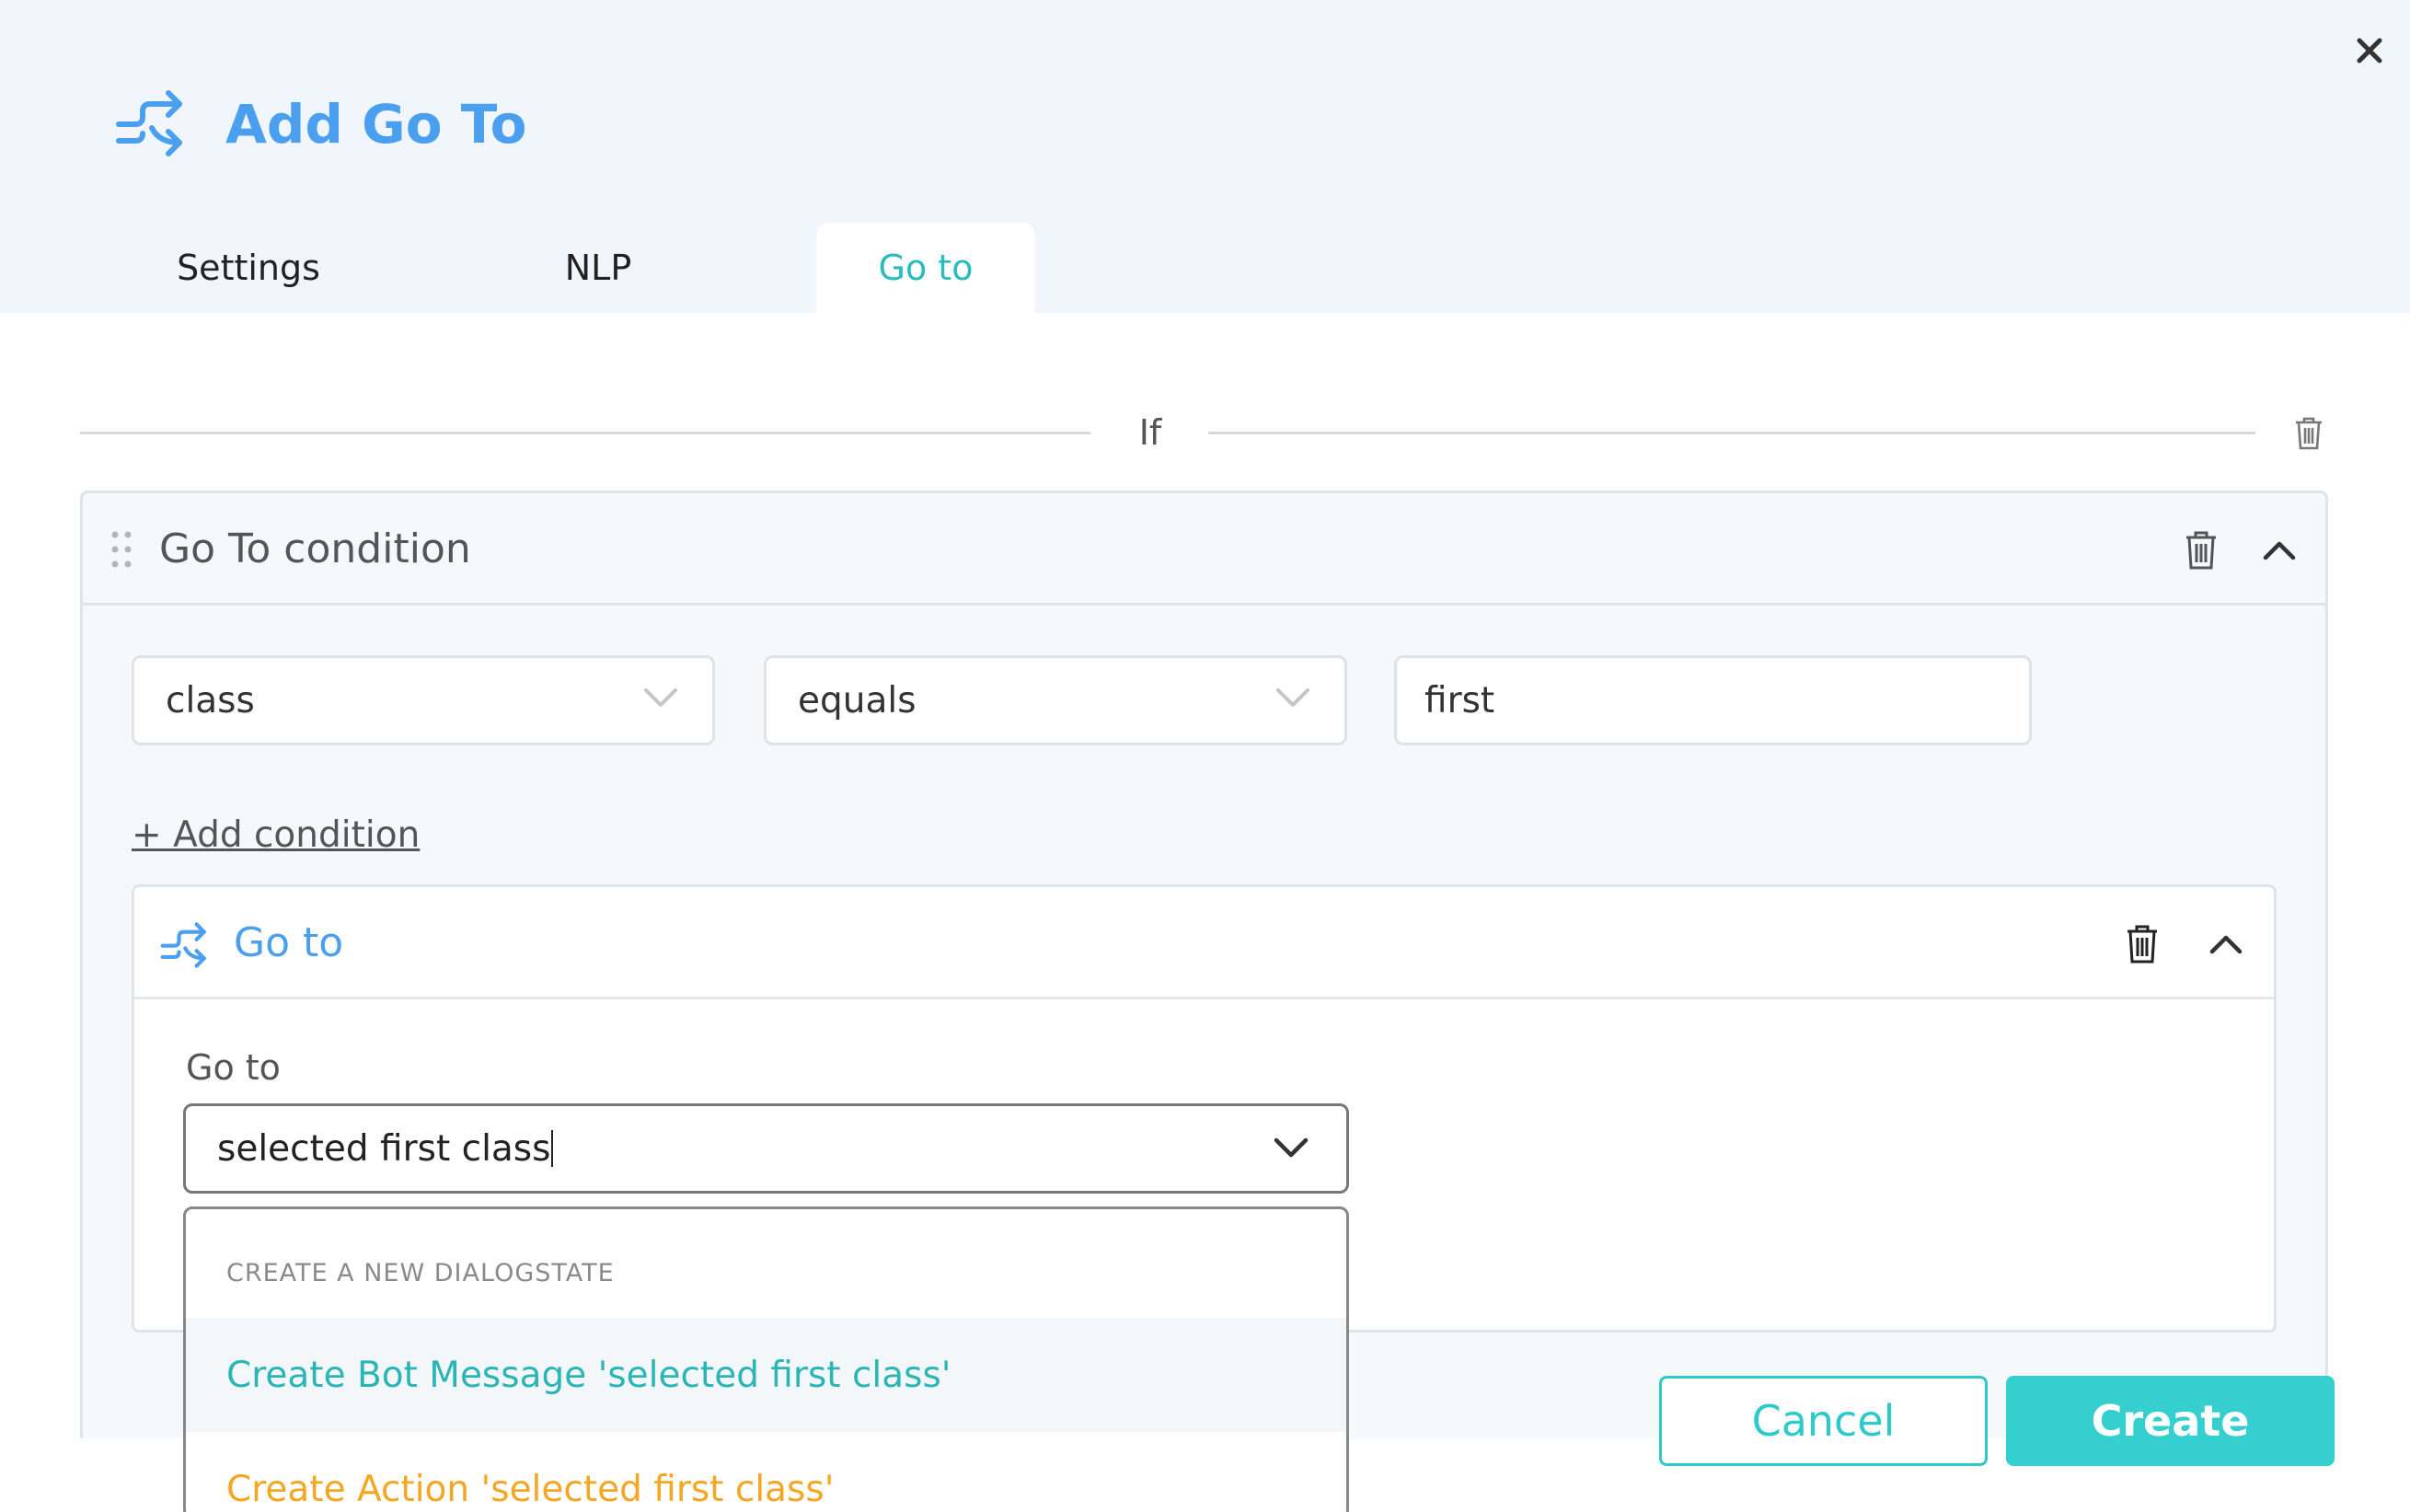  I want to click on drag-handle-icon, so click(121, 549).